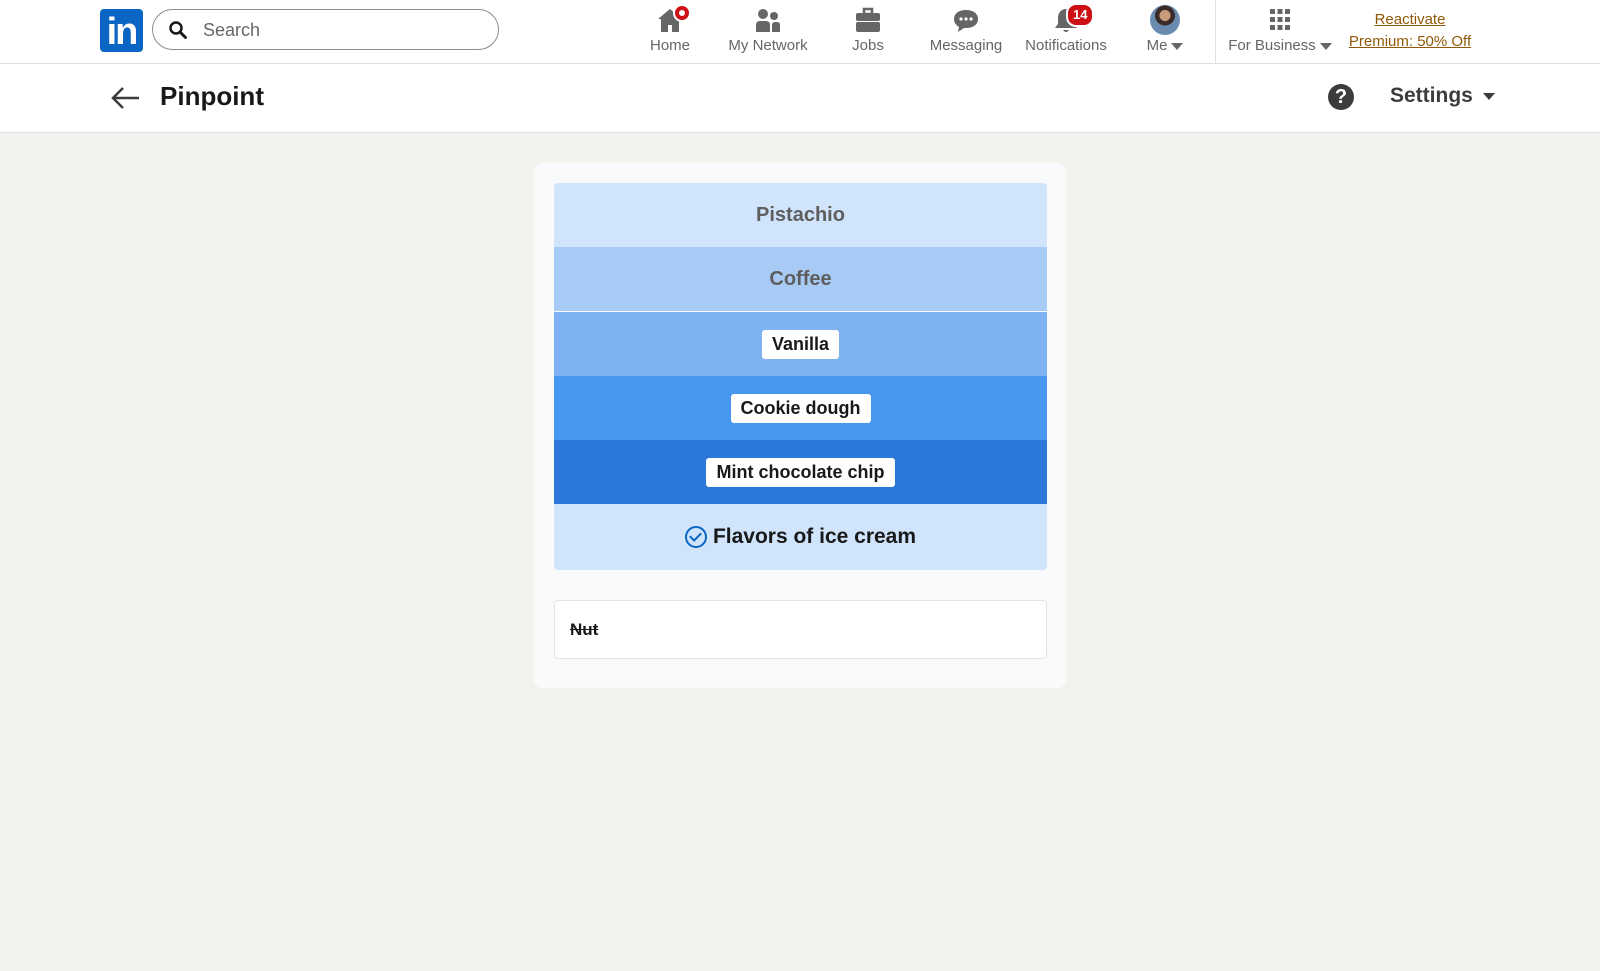 Image resolution: width=1600 pixels, height=971 pixels. What do you see at coordinates (1410, 31) in the screenshot?
I see `reactivate-premium-link: Reactivate Premium: 50% Off` at bounding box center [1410, 31].